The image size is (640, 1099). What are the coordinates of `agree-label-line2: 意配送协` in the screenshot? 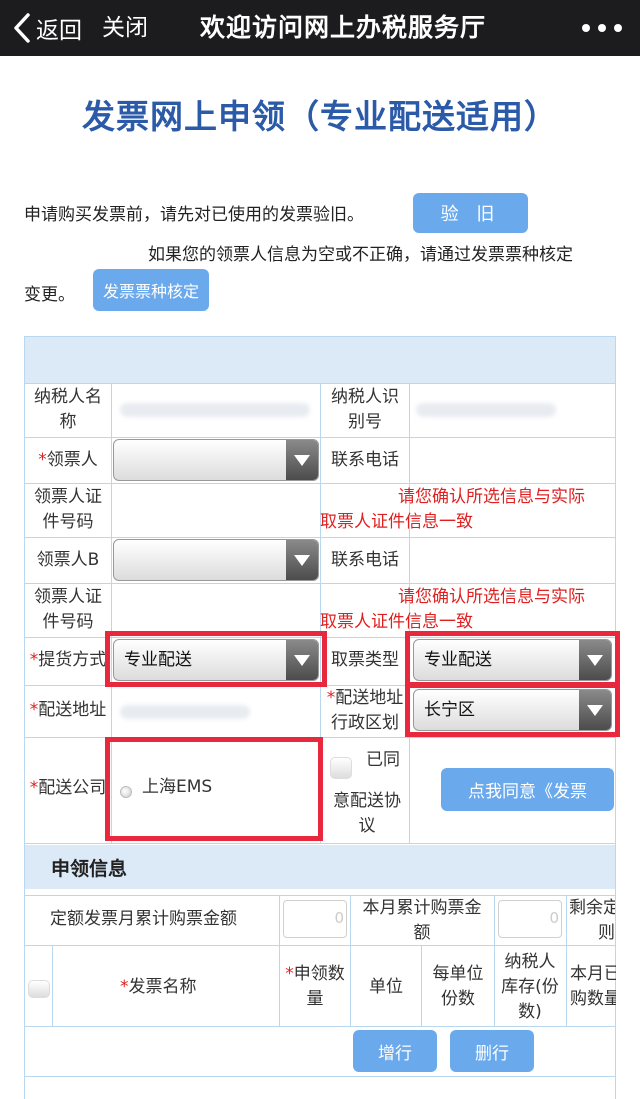 It's located at (367, 801).